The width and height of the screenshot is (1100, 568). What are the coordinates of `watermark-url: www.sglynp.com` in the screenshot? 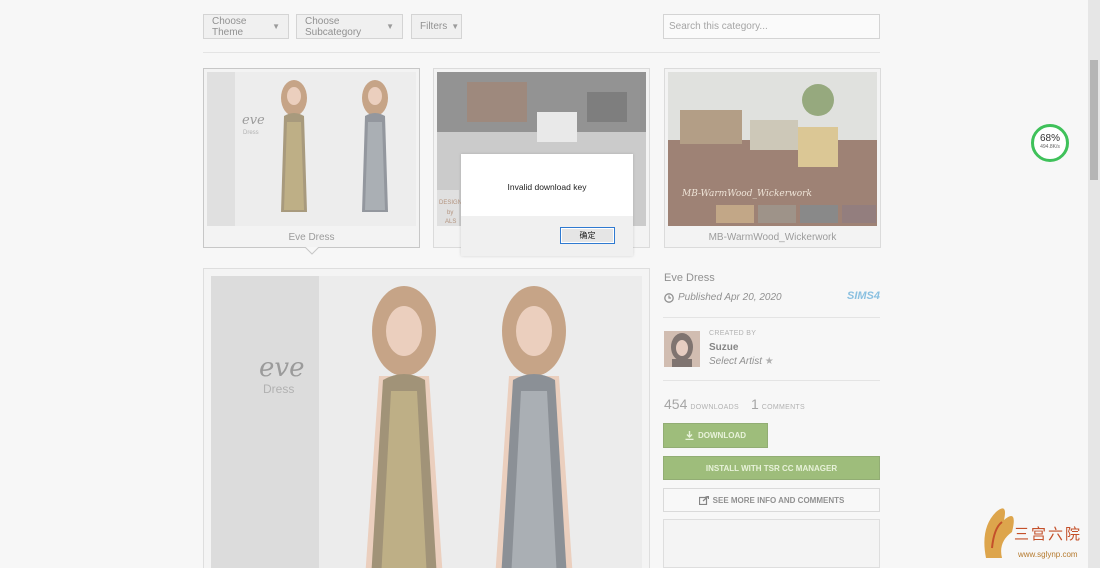 It's located at (1048, 554).